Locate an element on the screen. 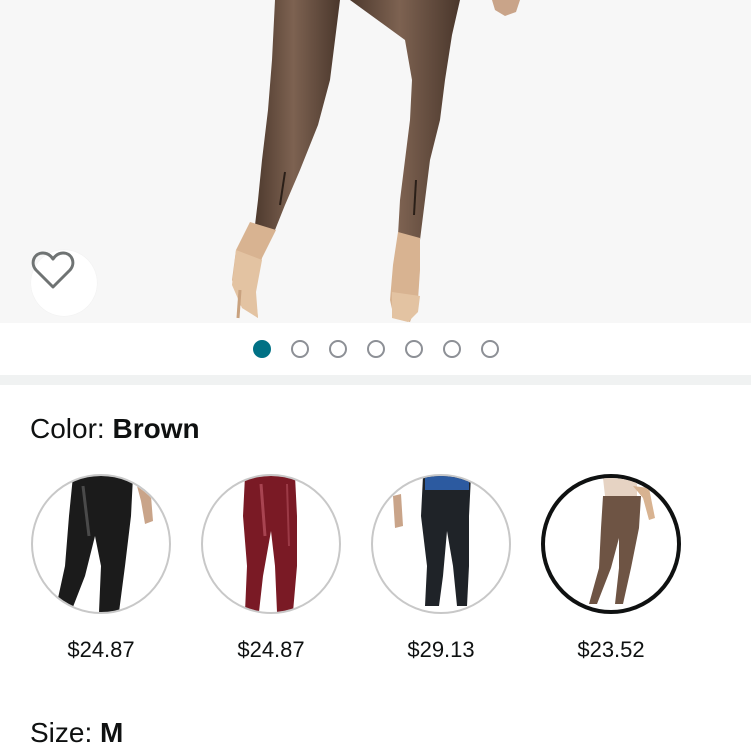  wishlist-button is located at coordinates (64, 283).